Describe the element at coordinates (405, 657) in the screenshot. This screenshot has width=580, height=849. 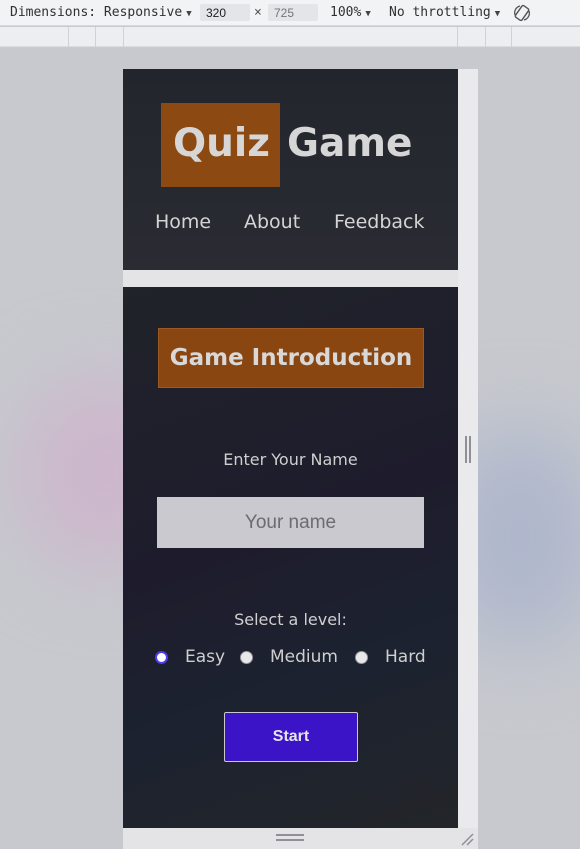
I see `radio-label-hard: Hard` at that location.